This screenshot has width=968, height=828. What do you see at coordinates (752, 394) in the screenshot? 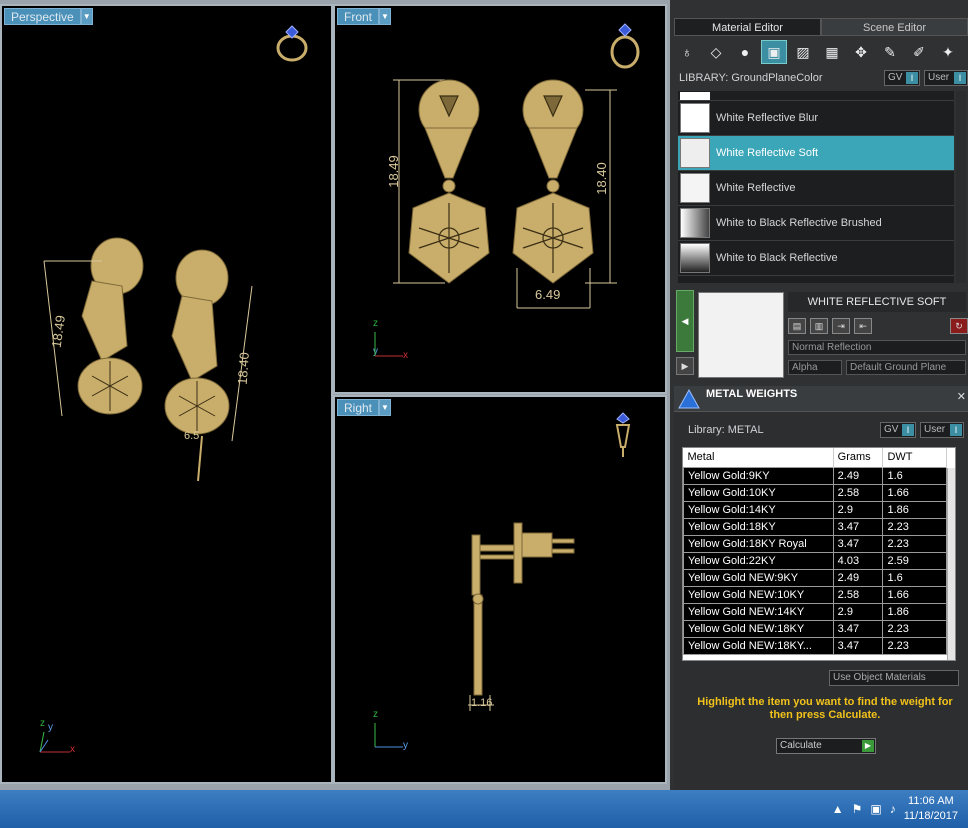
I see `metal-weights-title: METAL WEIGHTS` at bounding box center [752, 394].